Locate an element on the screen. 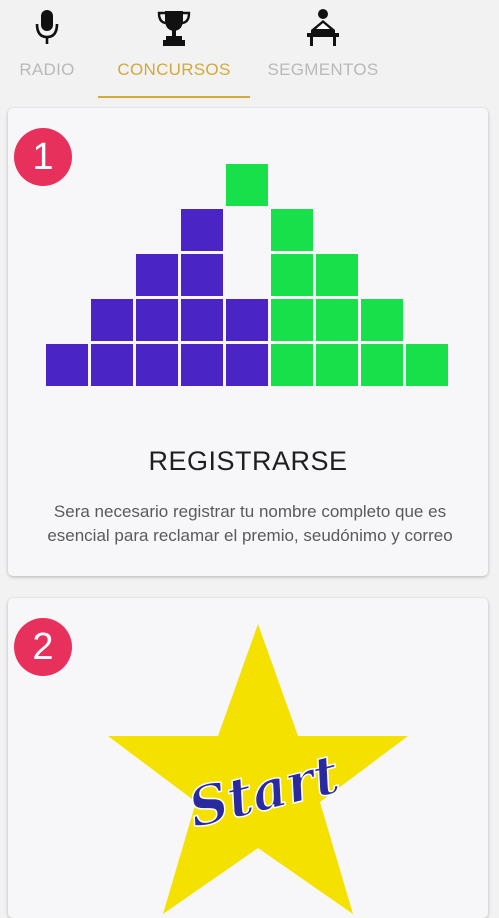 Image resolution: width=499 pixels, height=918 pixels. top-tab-bar: RADIO CONCURSOS SEGMENTOS is located at coordinates (249, 49).